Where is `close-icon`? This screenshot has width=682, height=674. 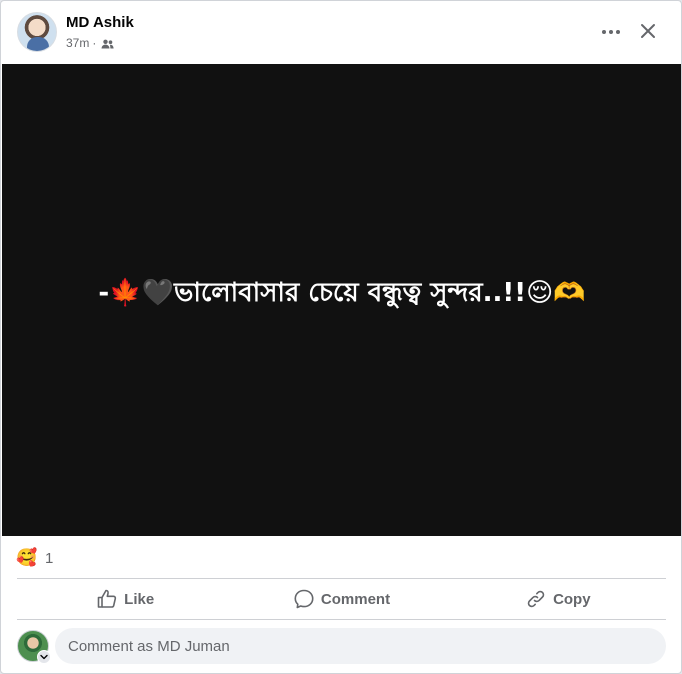
close-icon is located at coordinates (648, 31).